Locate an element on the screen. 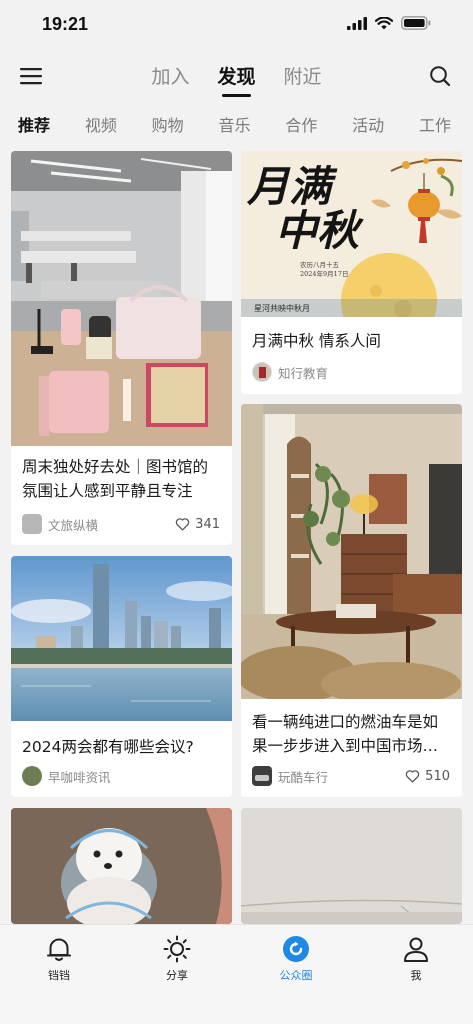  category-tabs: 推荐 视频 购物 音乐 合作 活动 工作 is located at coordinates (236, 127).